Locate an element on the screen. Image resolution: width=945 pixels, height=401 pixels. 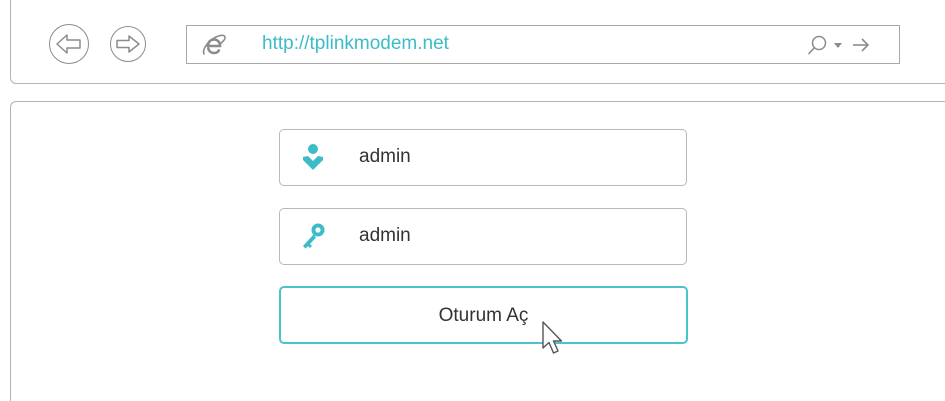
login-button: Oturum Aç is located at coordinates (483, 315).